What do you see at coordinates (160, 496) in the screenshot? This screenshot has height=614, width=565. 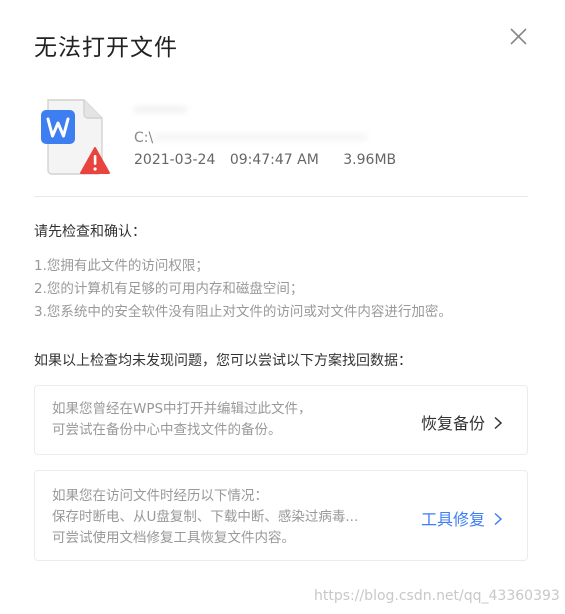 I see `card-line: 如果您在访问文件时经历以下情况：` at bounding box center [160, 496].